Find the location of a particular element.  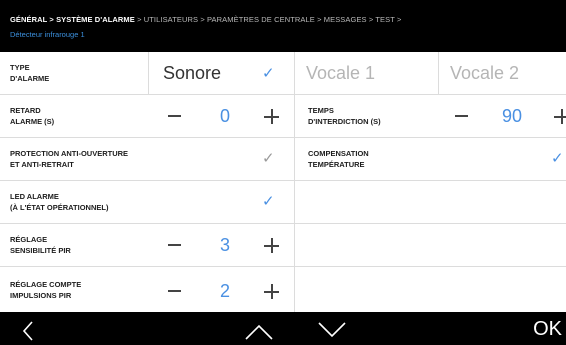

impulsions-value: 2 is located at coordinates (224, 291).